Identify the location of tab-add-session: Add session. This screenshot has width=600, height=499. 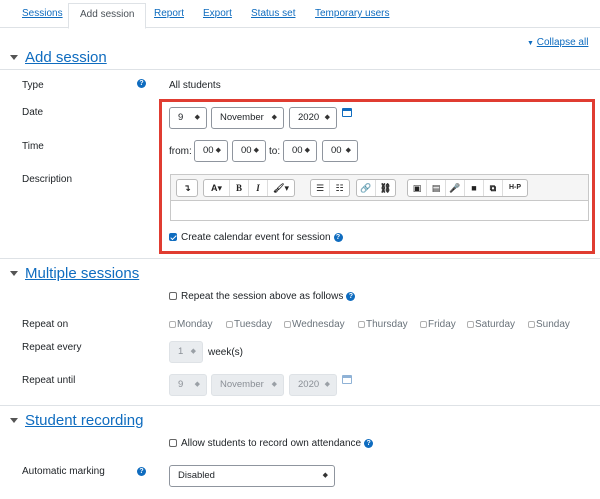
(107, 16).